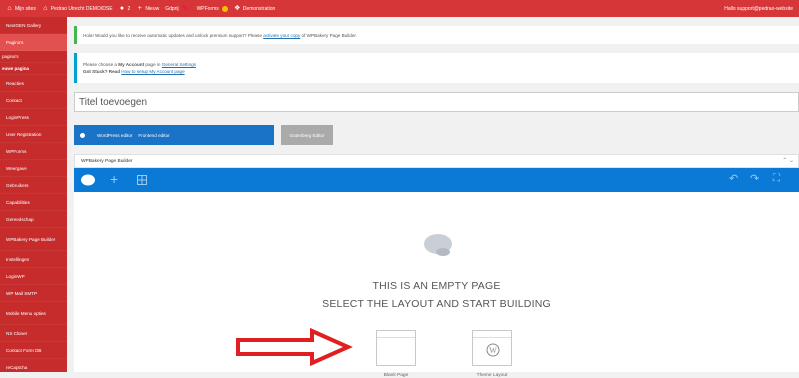 The image size is (799, 378). What do you see at coordinates (26, 313) in the screenshot?
I see `sidebar-item-label: Mobile Menu opties` at bounding box center [26, 313].